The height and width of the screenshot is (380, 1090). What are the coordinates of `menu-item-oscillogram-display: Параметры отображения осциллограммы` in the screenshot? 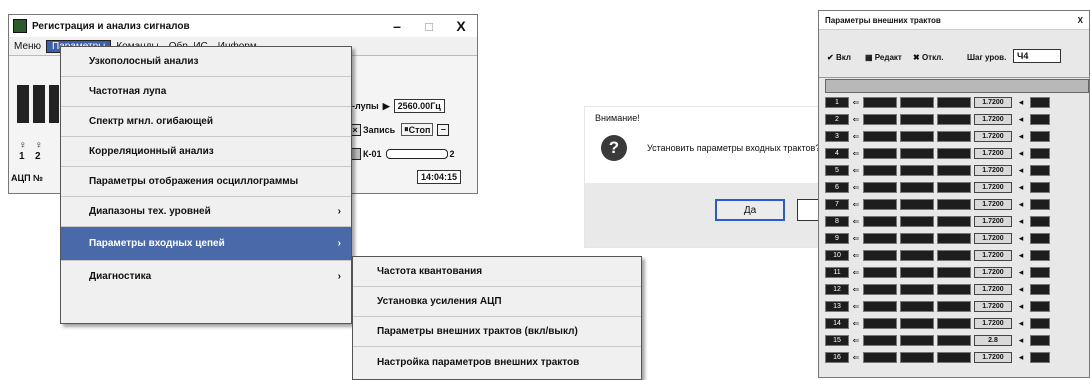 It's located at (206, 182).